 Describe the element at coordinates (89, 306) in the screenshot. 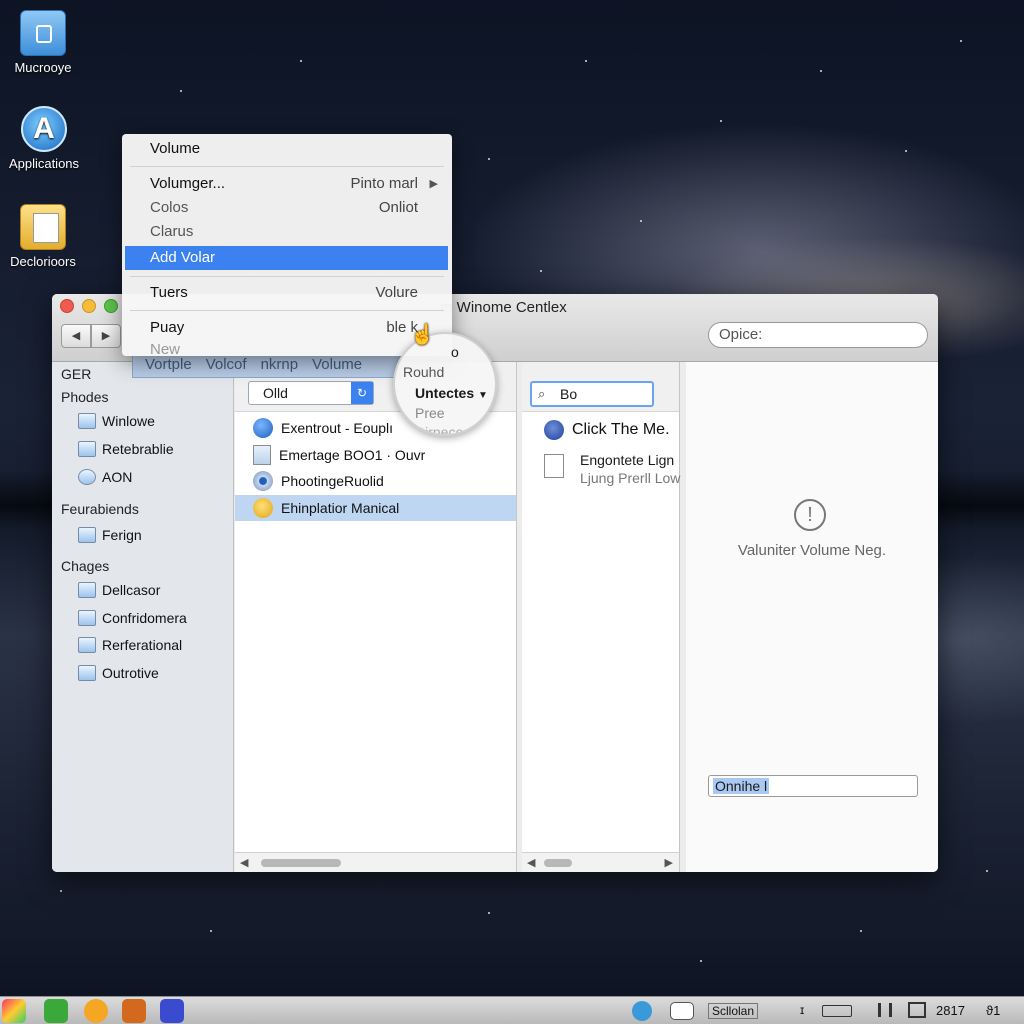

I see `minimize-button` at that location.